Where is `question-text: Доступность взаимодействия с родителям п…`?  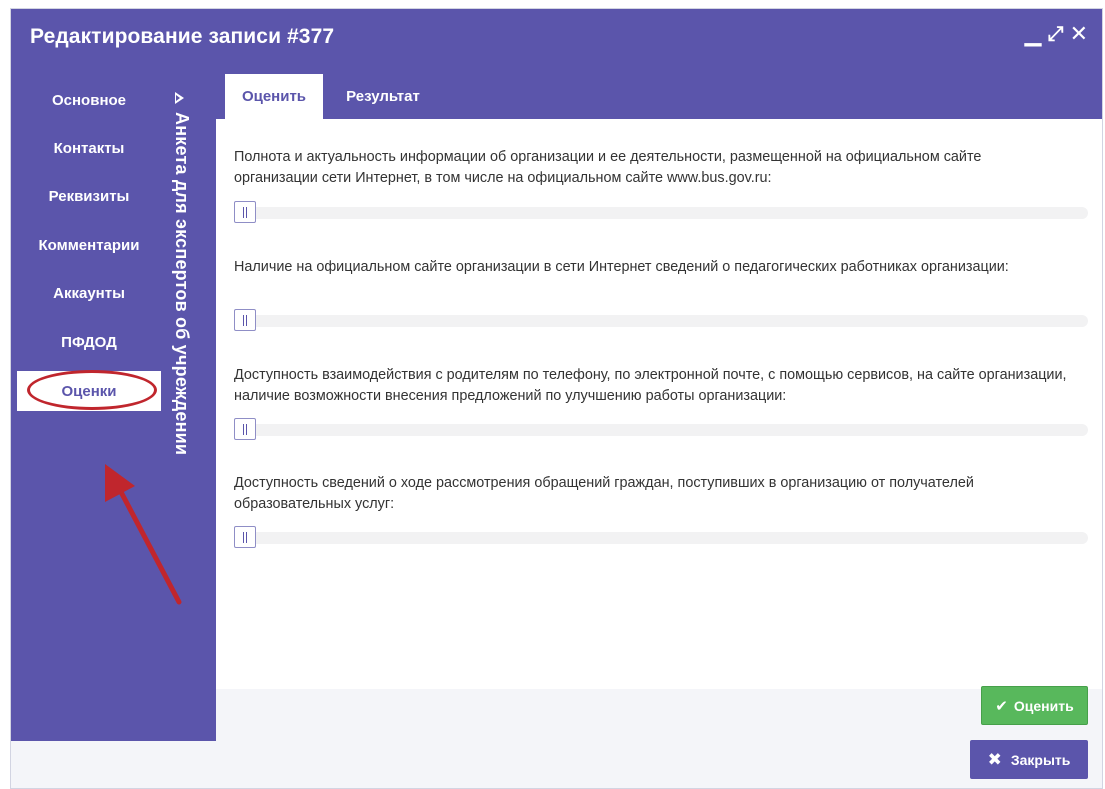 question-text: Доступность взаимодействия с родителям п… is located at coordinates (650, 385).